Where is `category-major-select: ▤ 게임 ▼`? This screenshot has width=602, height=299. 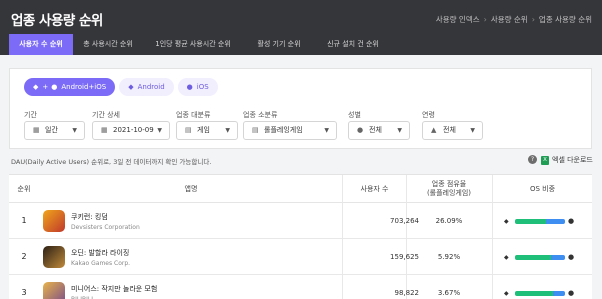 category-major-select: ▤ 게임 ▼ is located at coordinates (207, 130).